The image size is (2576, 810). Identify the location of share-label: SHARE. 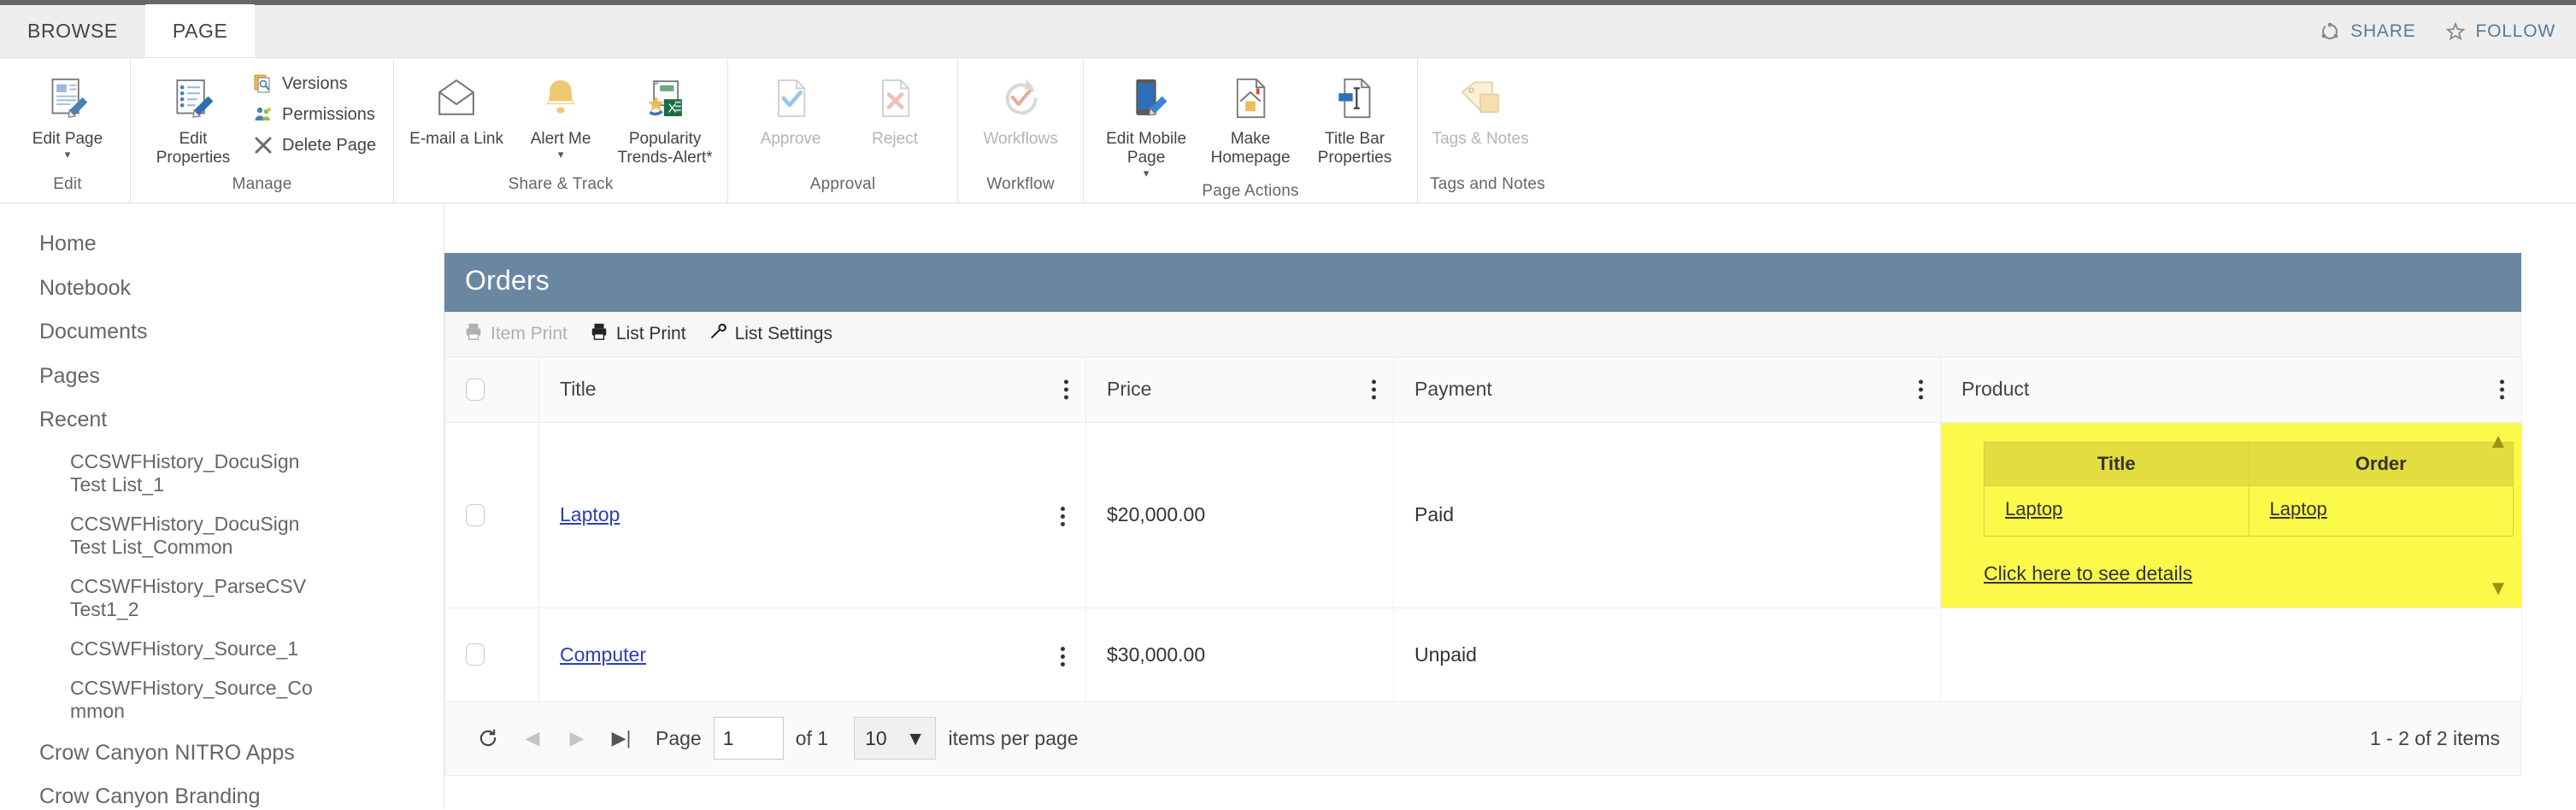
(2383, 31).